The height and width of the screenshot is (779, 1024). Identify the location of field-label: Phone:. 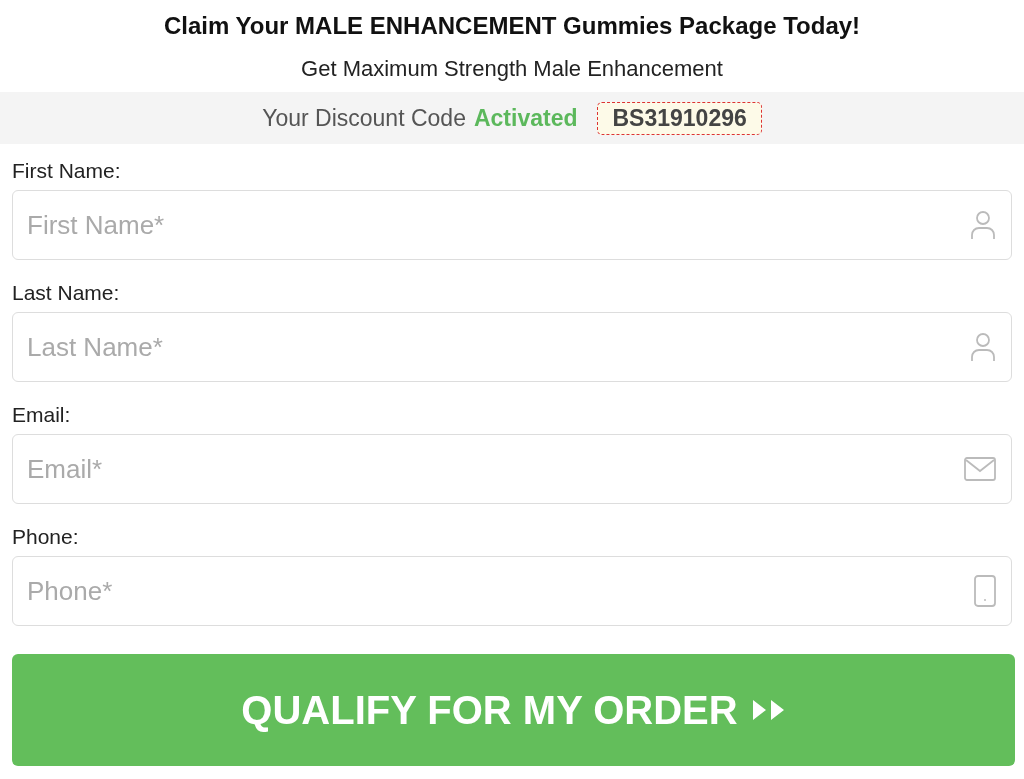
(45, 537).